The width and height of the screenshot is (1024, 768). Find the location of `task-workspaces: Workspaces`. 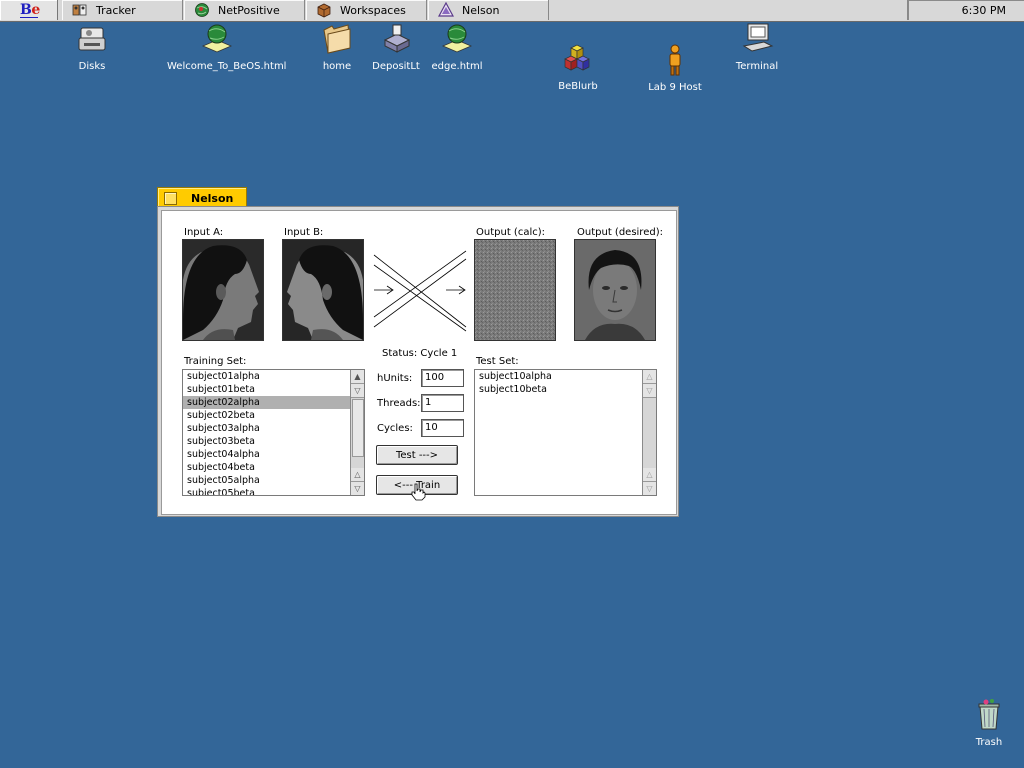

task-workspaces: Workspaces is located at coordinates (366, 10).